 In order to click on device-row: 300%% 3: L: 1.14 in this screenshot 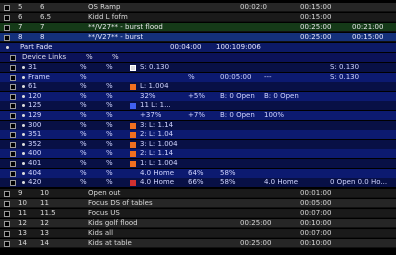, I will do `click(198, 125)`.